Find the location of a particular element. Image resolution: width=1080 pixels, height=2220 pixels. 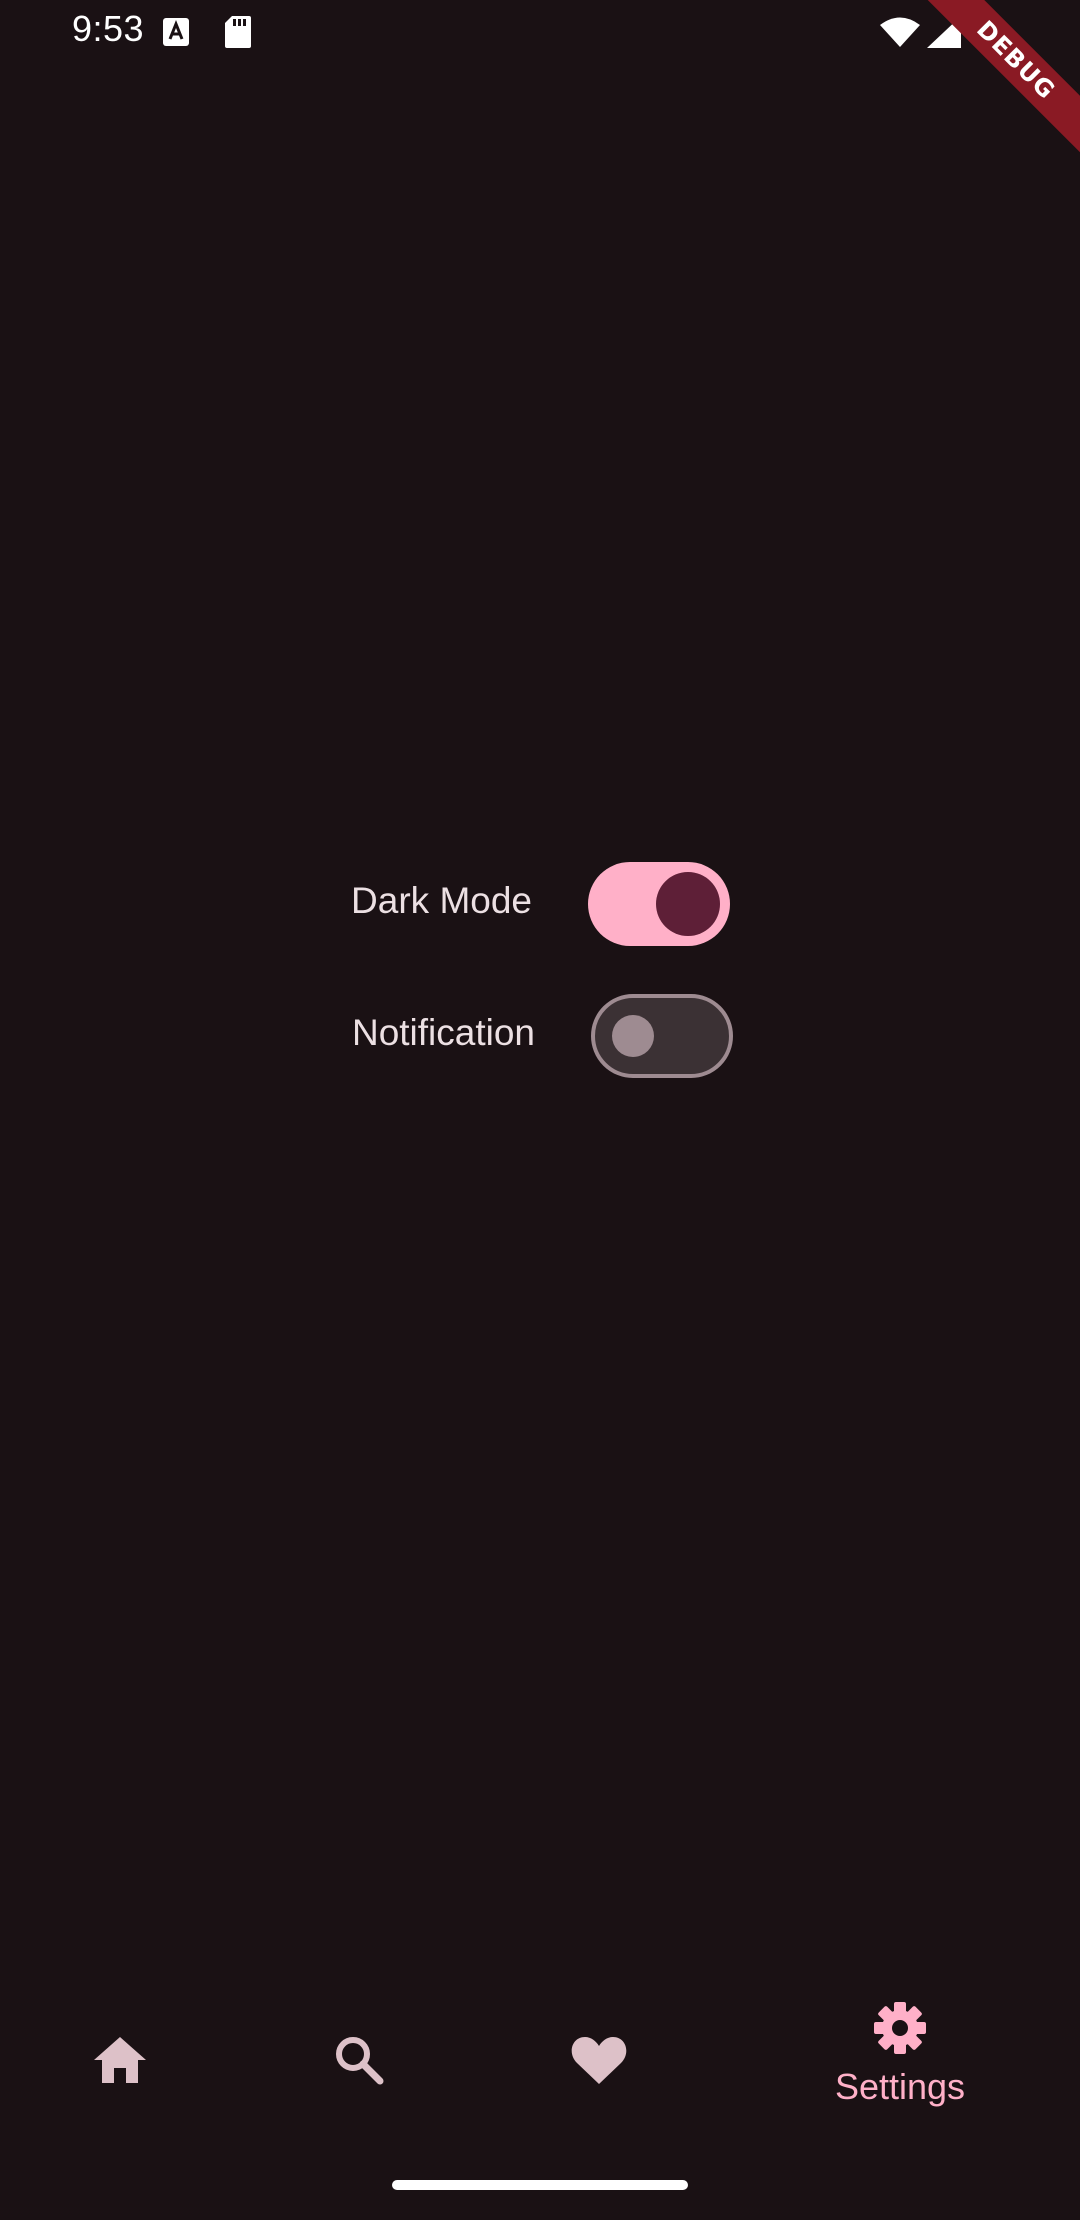

wifi-icon is located at coordinates (900, 32).